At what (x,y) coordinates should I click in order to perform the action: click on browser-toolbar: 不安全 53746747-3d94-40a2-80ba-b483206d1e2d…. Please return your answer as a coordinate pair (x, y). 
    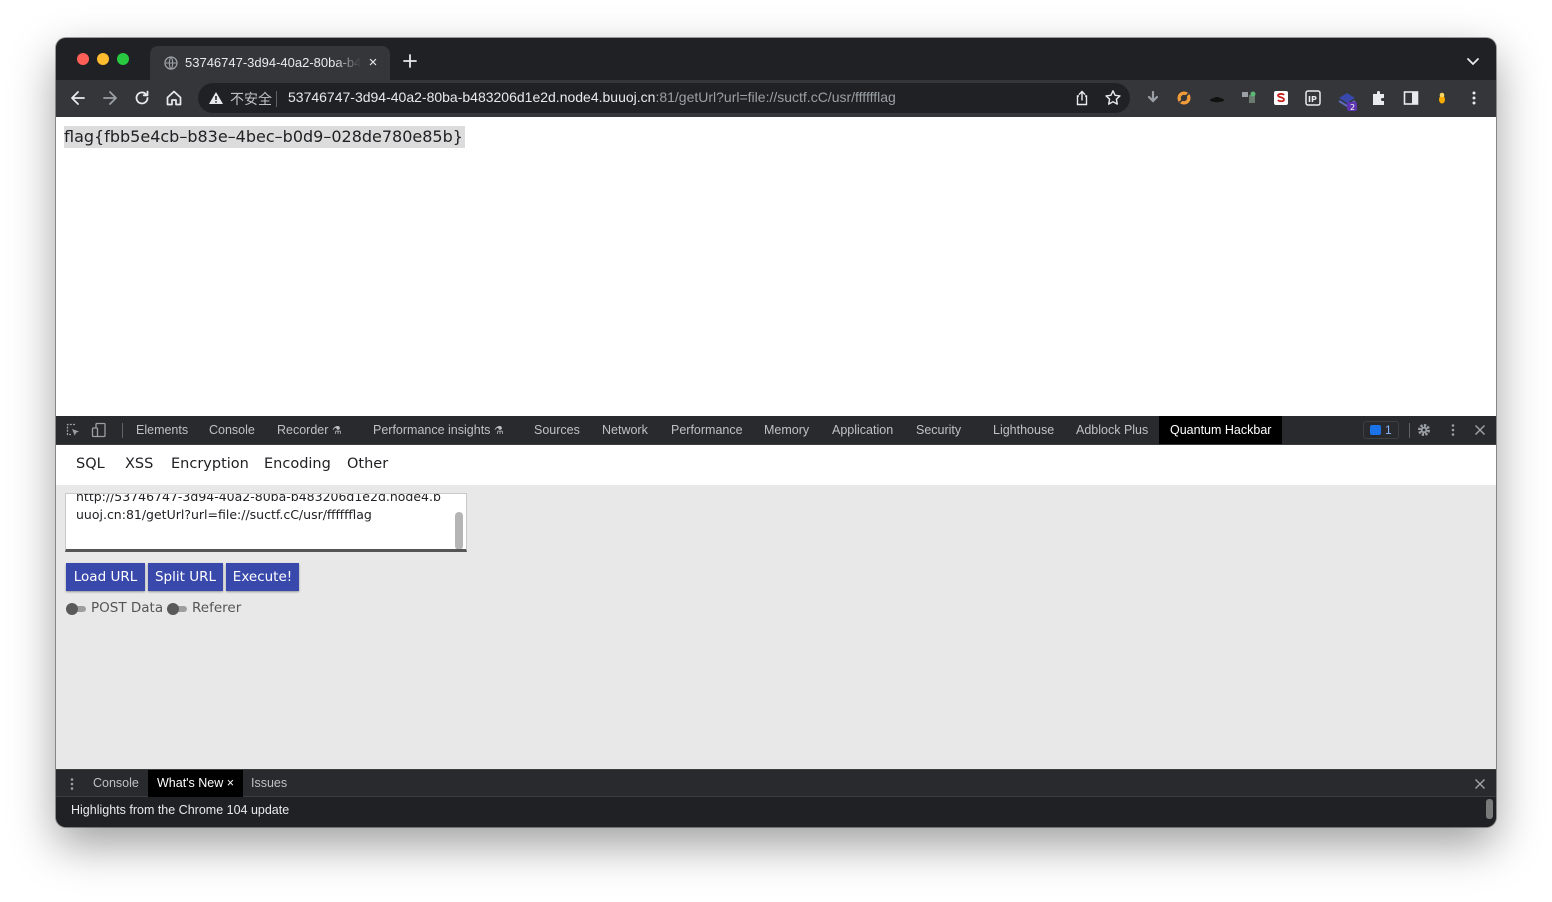
    Looking at the image, I should click on (776, 98).